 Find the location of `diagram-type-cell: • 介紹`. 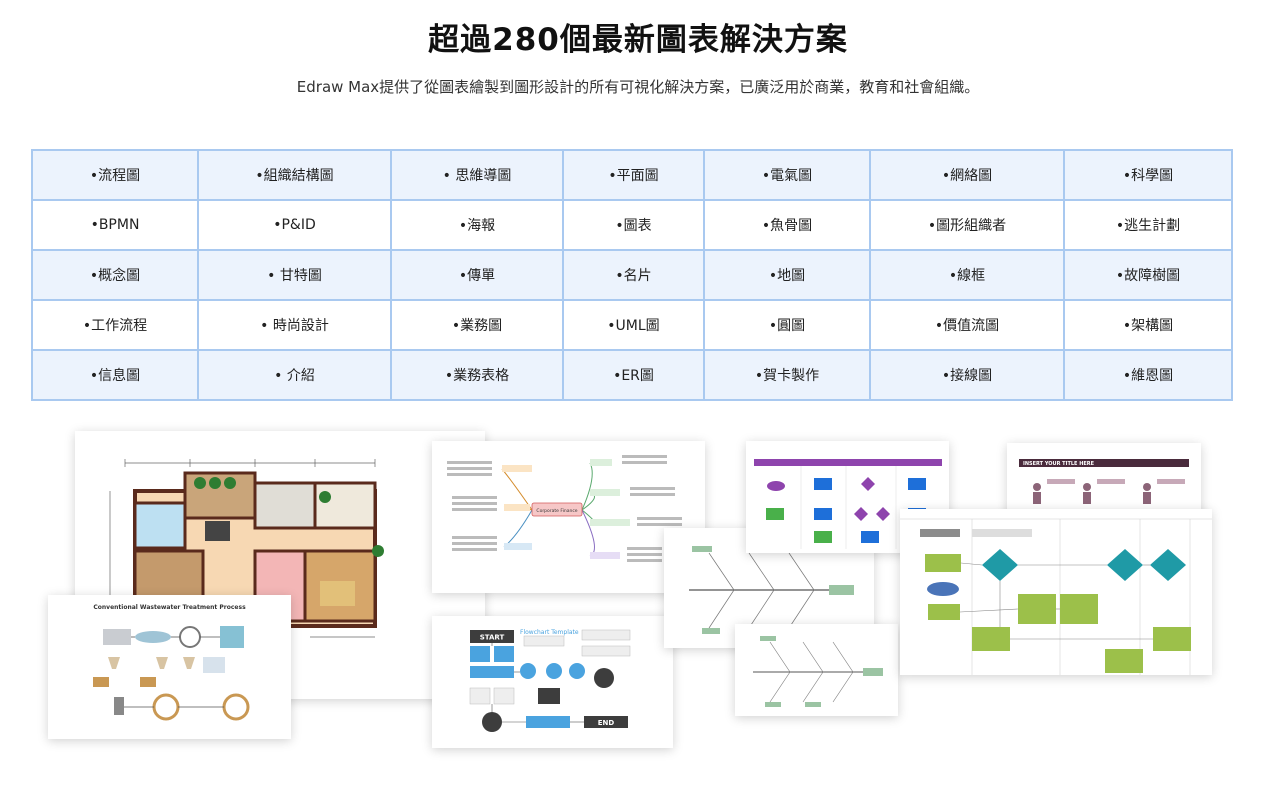

diagram-type-cell: • 介紹 is located at coordinates (294, 375).